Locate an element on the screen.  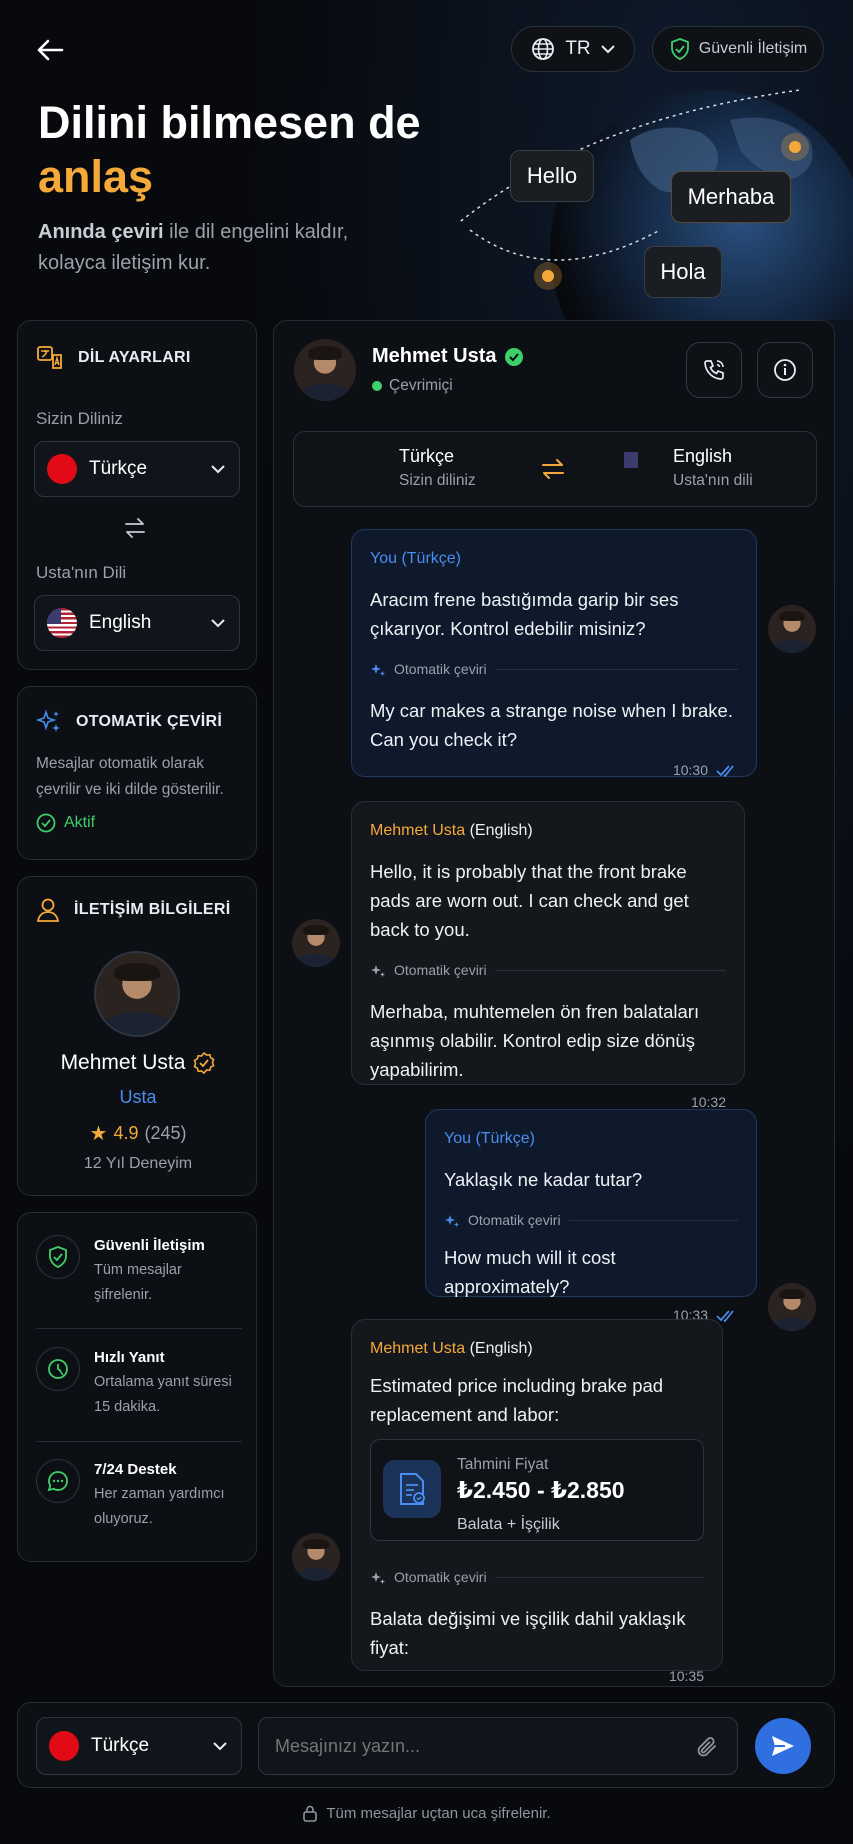
paperclip-icon is located at coordinates (707, 1747).